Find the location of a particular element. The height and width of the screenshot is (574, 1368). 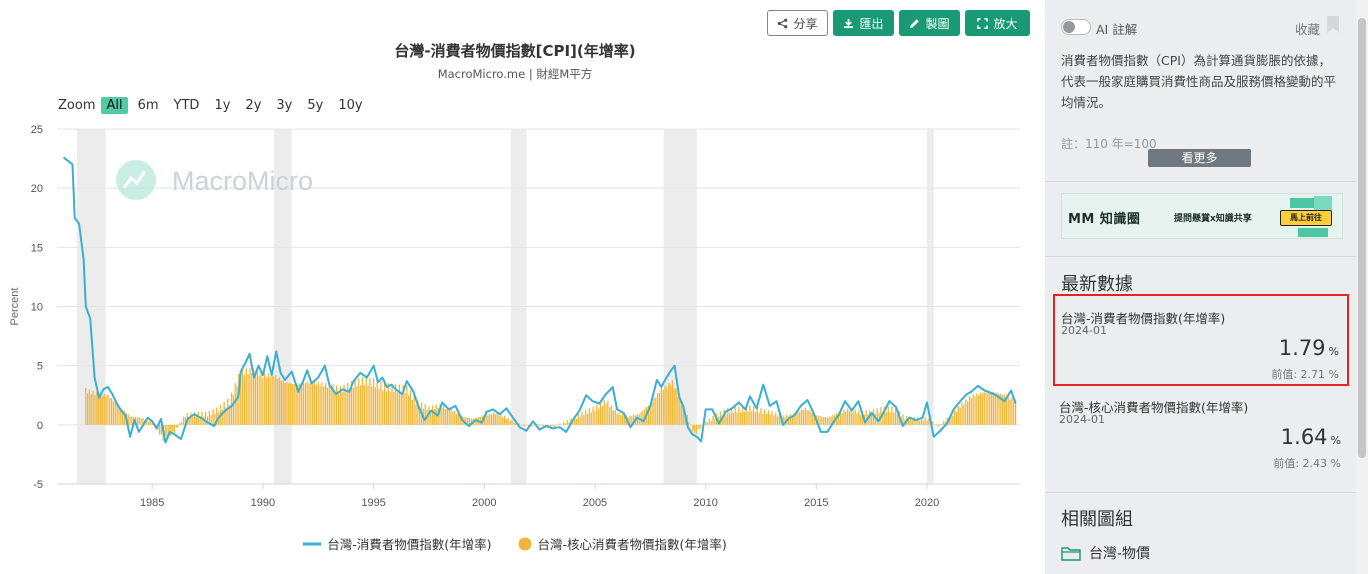

legend-item-core-cpi: 台灣-核心消費者物價指數(年增率) is located at coordinates (622, 543).